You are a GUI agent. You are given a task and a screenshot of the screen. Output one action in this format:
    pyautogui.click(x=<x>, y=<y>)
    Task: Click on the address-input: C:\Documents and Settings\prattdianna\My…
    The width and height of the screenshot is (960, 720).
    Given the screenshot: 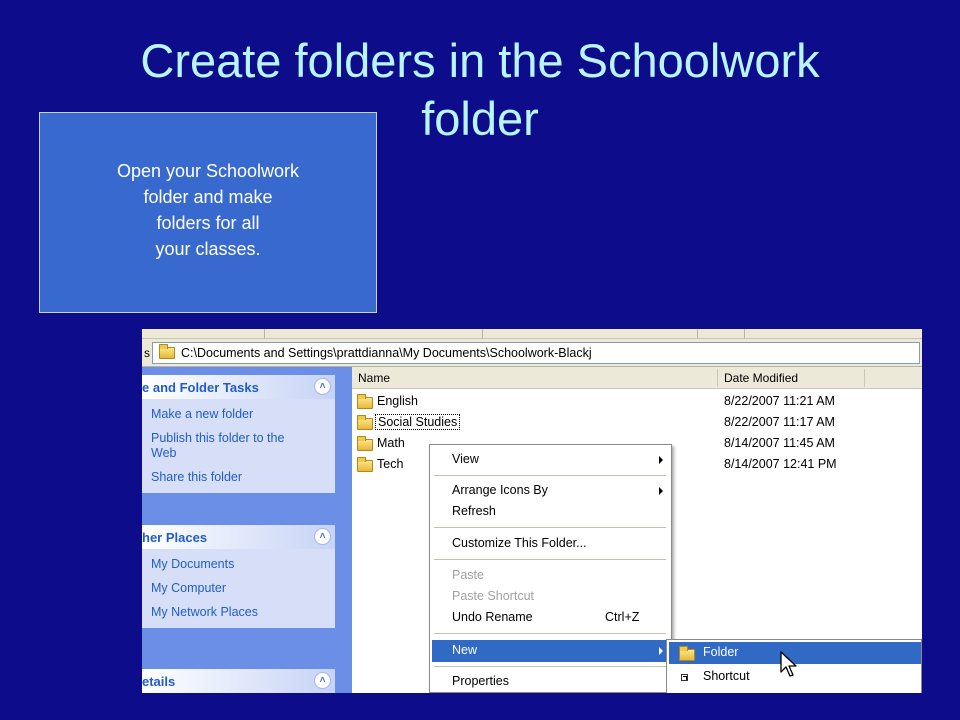 What is the action you would take?
    pyautogui.click(x=536, y=353)
    